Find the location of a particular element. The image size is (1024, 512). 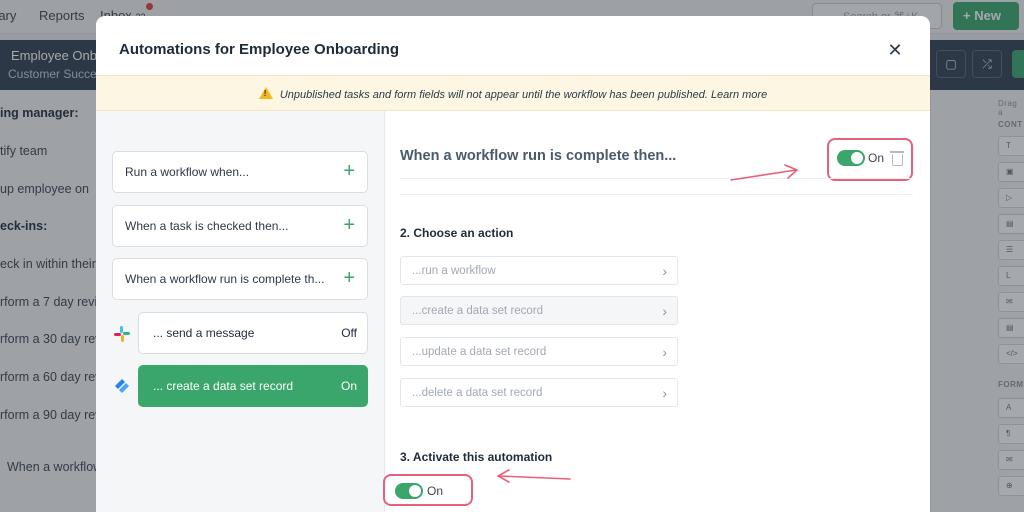

trash-icon is located at coordinates (897, 158).